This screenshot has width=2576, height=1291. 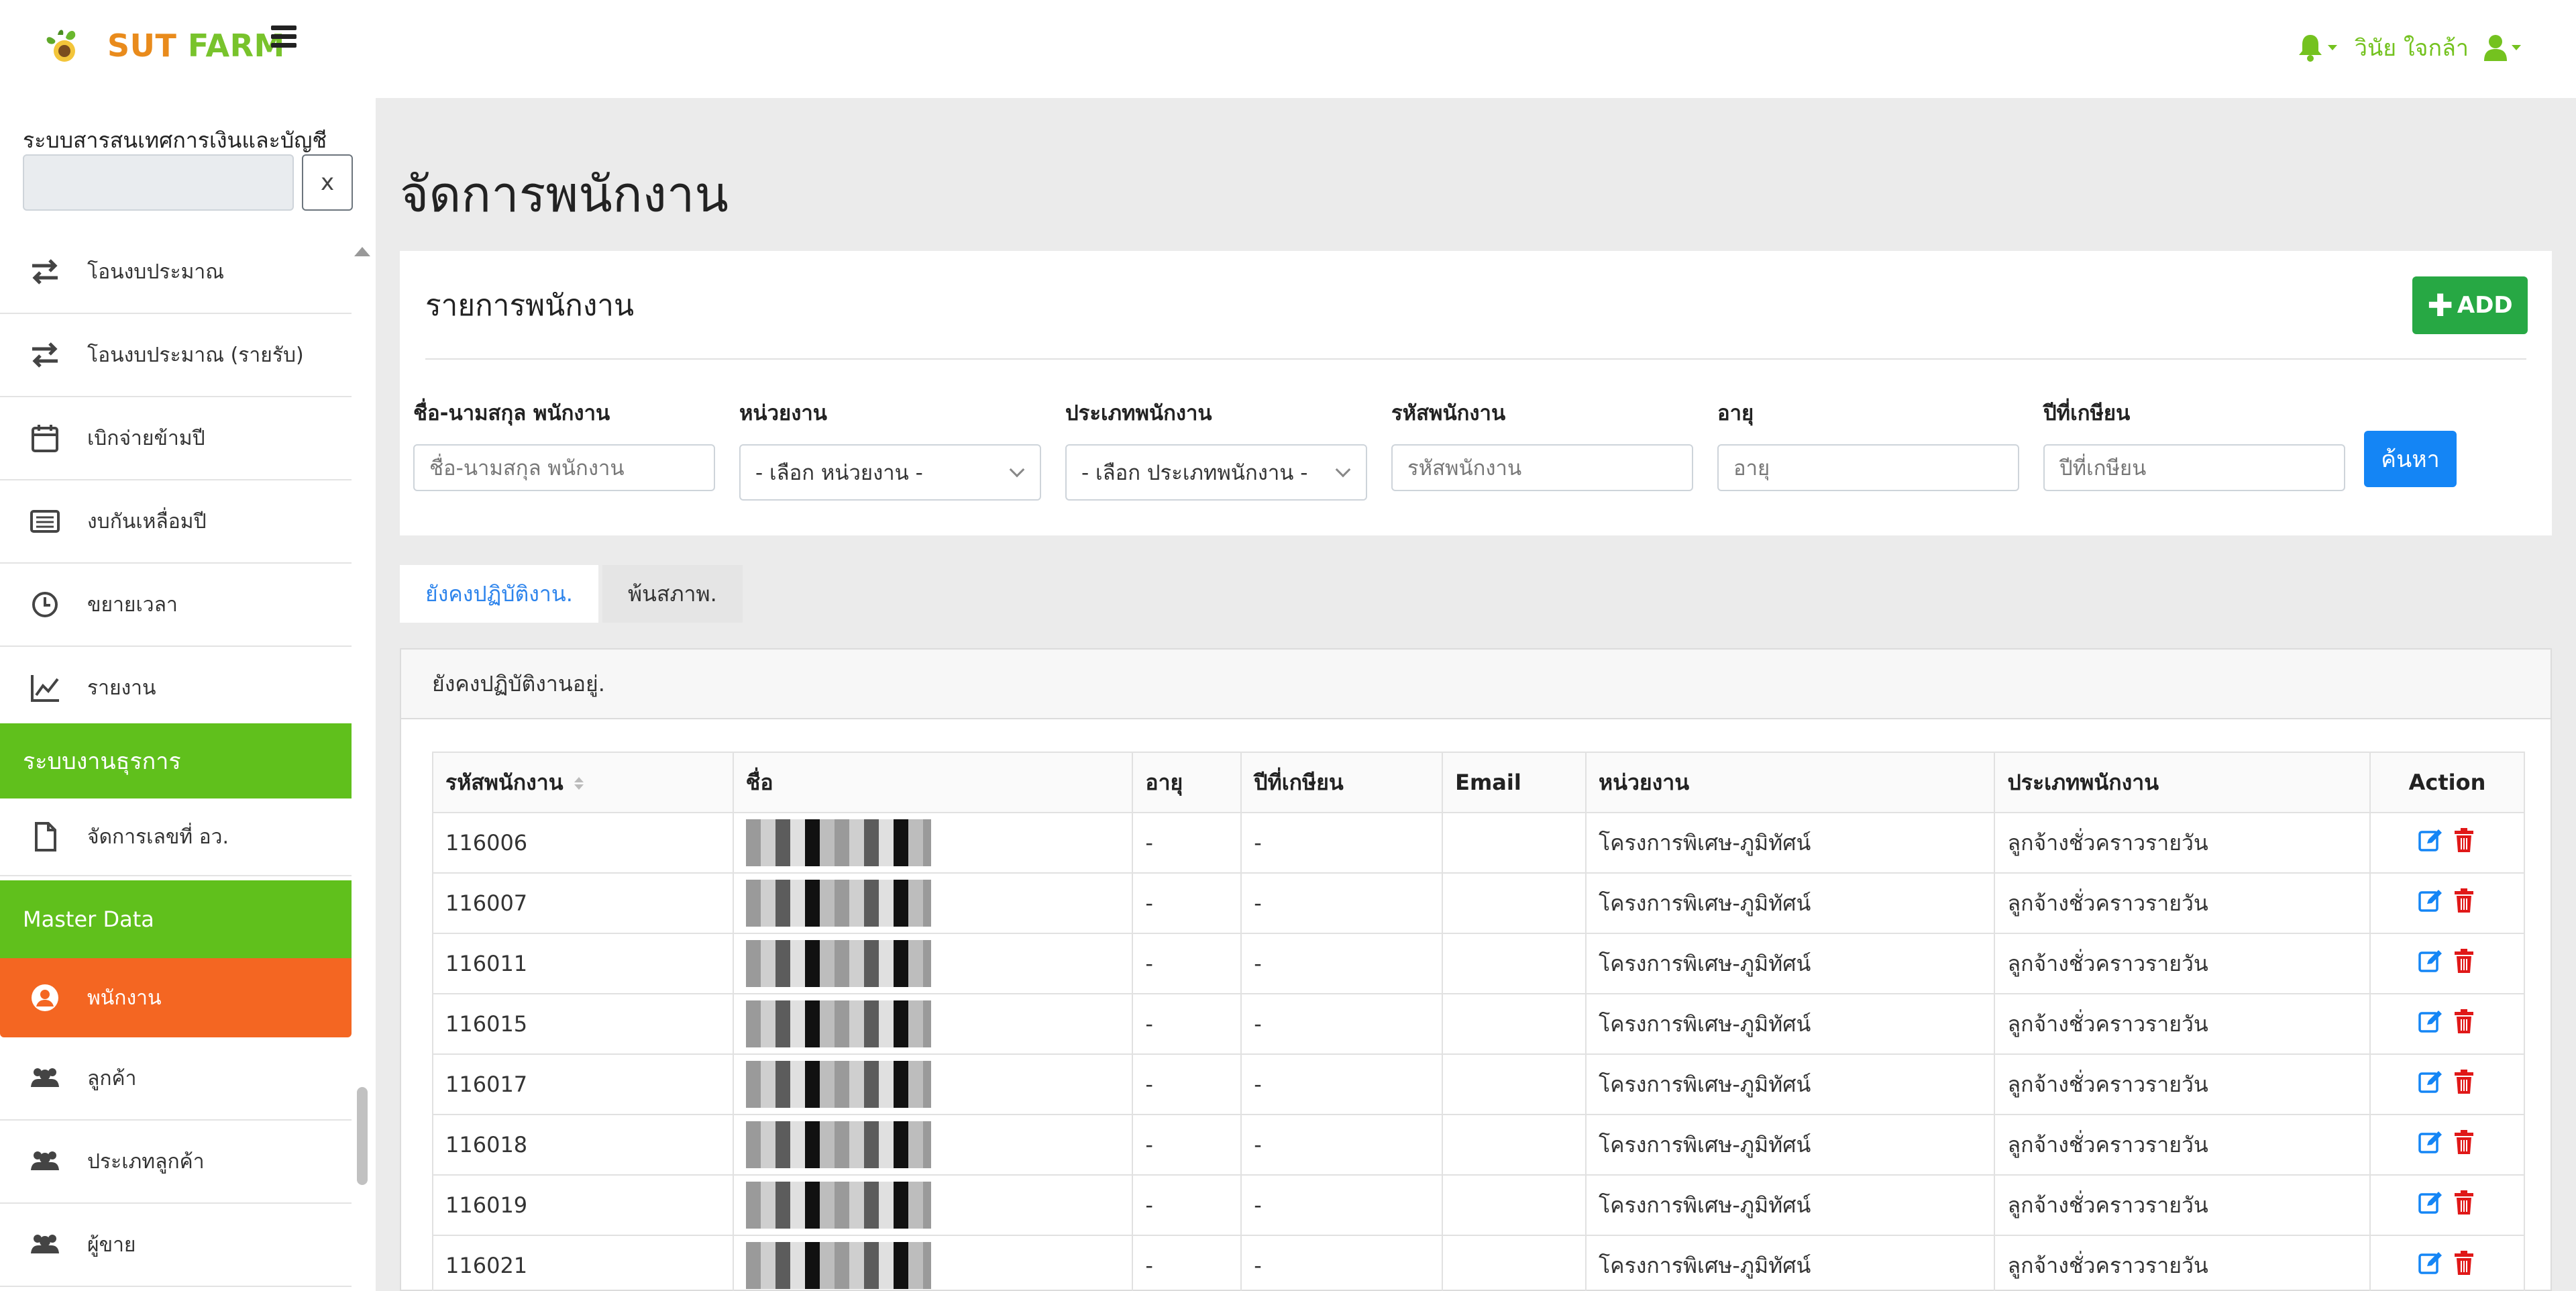 I want to click on section-master-data: Master Data, so click(x=176, y=919).